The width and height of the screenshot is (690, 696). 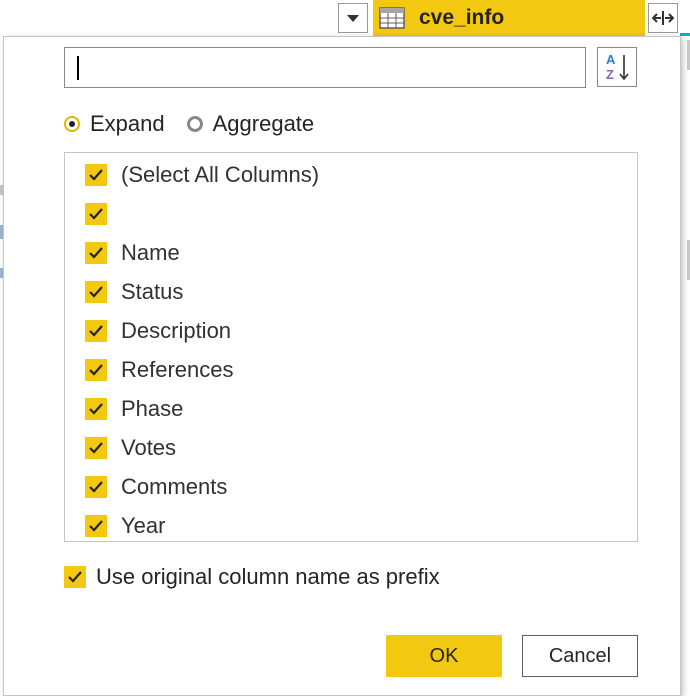 What do you see at coordinates (174, 486) in the screenshot?
I see `list-item-label: Comments` at bounding box center [174, 486].